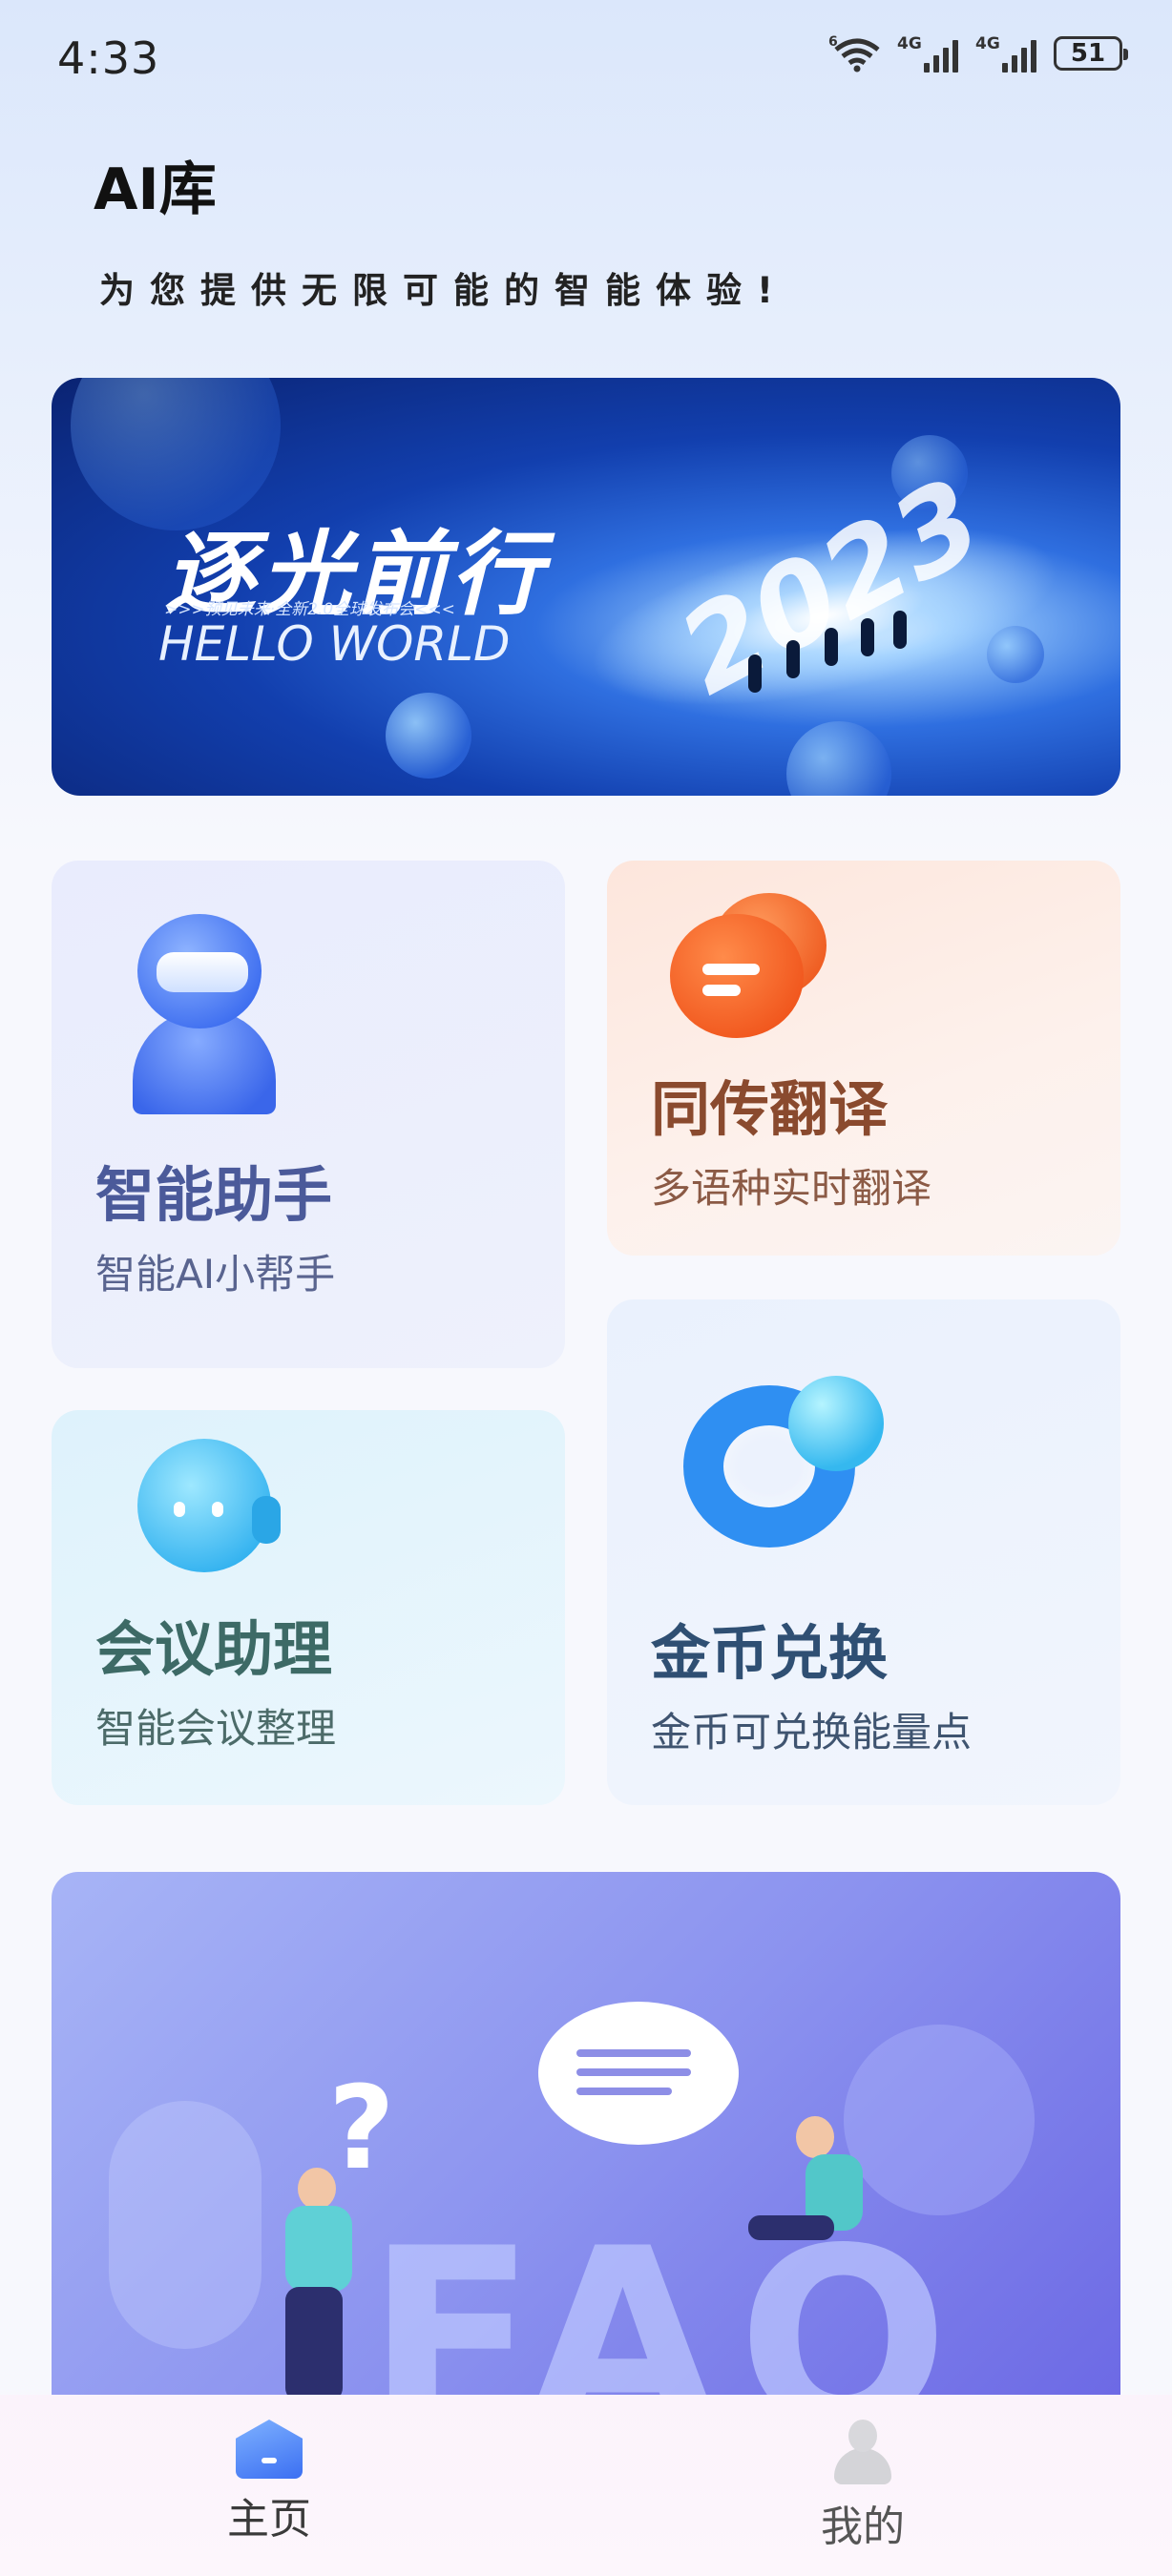 The height and width of the screenshot is (2576, 1172). What do you see at coordinates (1005, 53) in the screenshot?
I see `signal-icon-2: 4G` at bounding box center [1005, 53].